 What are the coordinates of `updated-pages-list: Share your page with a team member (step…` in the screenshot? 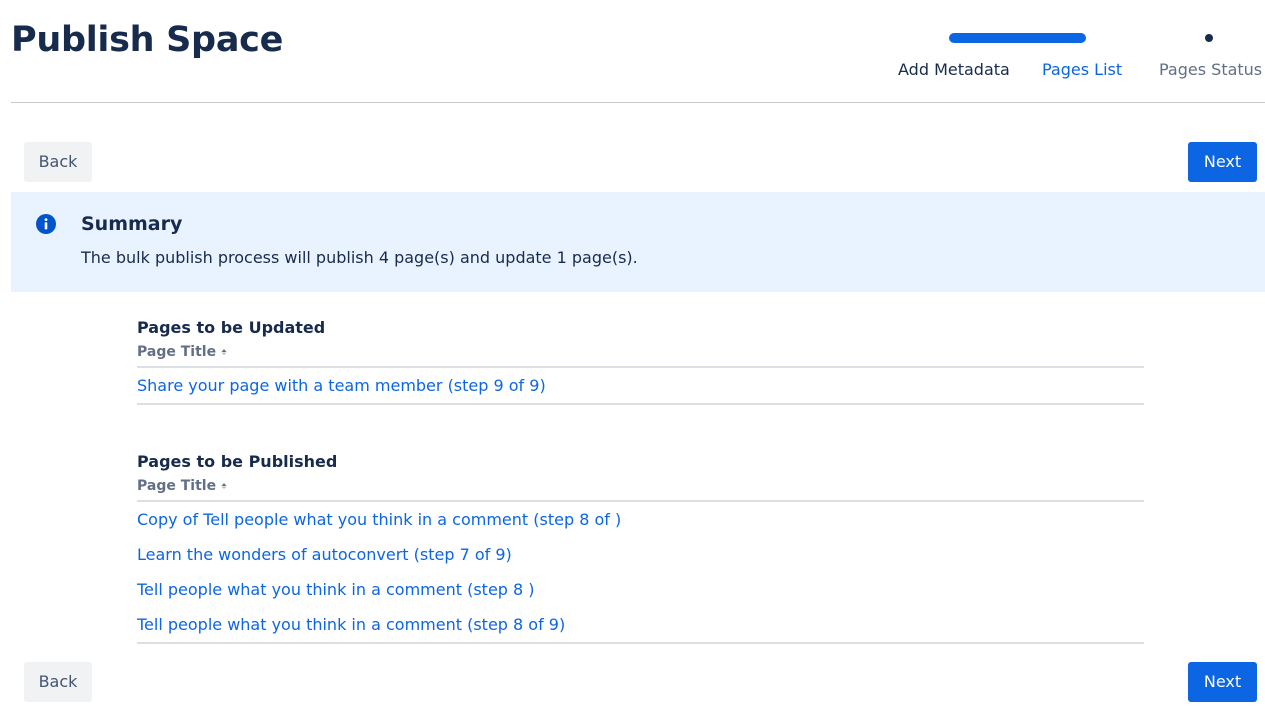 It's located at (640, 386).